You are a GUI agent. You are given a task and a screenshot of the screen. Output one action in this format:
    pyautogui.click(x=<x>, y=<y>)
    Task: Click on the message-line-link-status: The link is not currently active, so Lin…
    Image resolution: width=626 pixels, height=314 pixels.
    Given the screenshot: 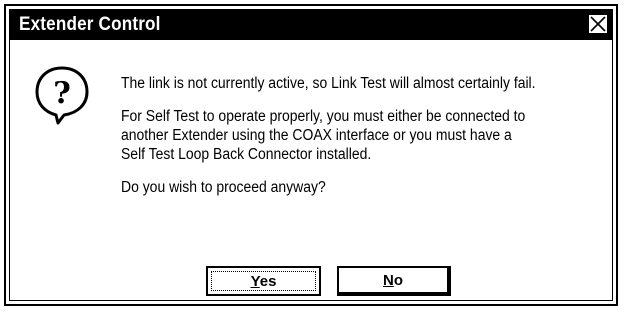 What is the action you would take?
    pyautogui.click(x=328, y=83)
    